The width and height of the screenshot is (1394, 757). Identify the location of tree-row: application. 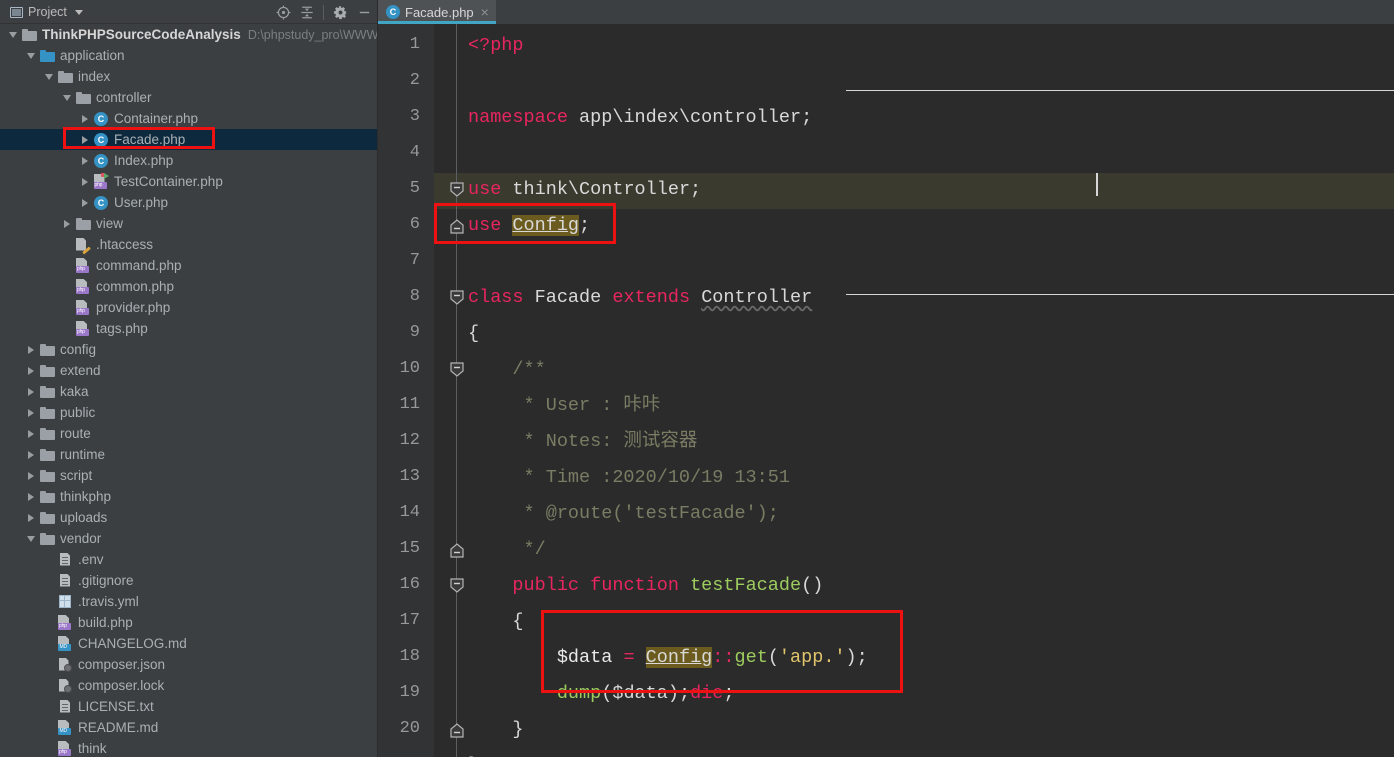
(189, 55).